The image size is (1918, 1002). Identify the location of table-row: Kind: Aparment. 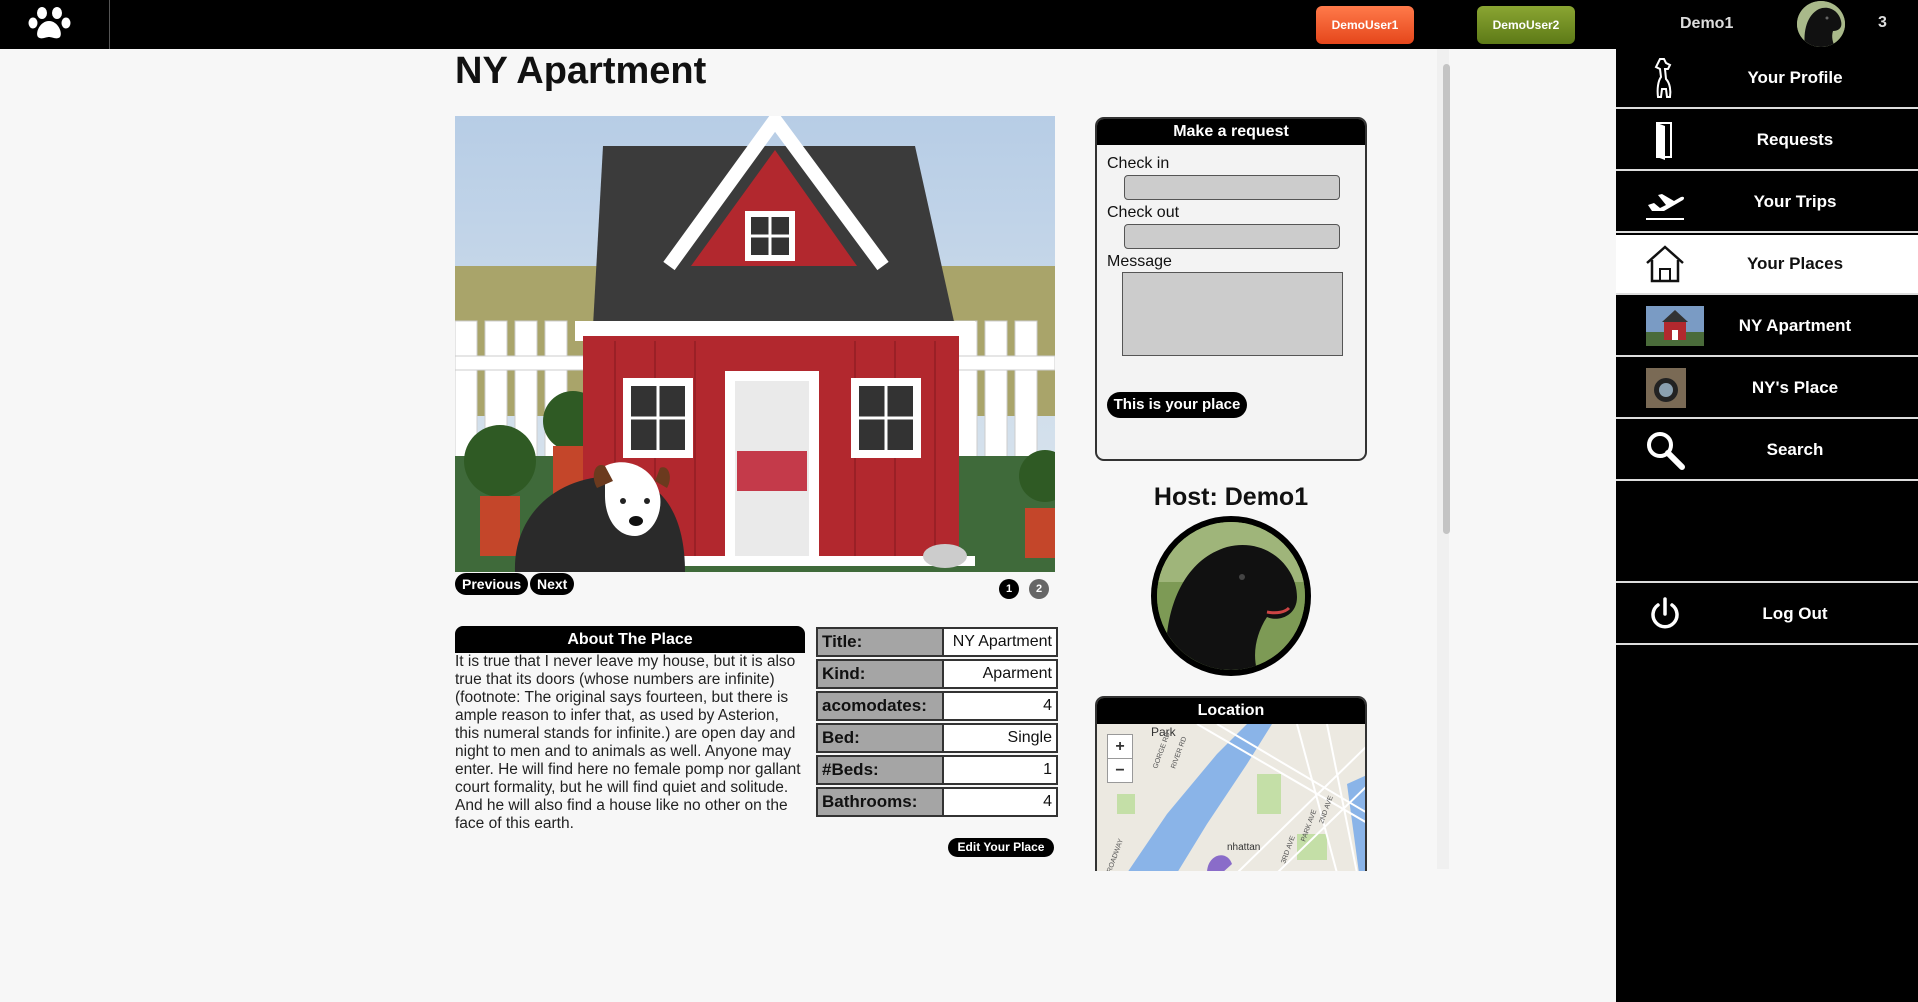
(937, 674).